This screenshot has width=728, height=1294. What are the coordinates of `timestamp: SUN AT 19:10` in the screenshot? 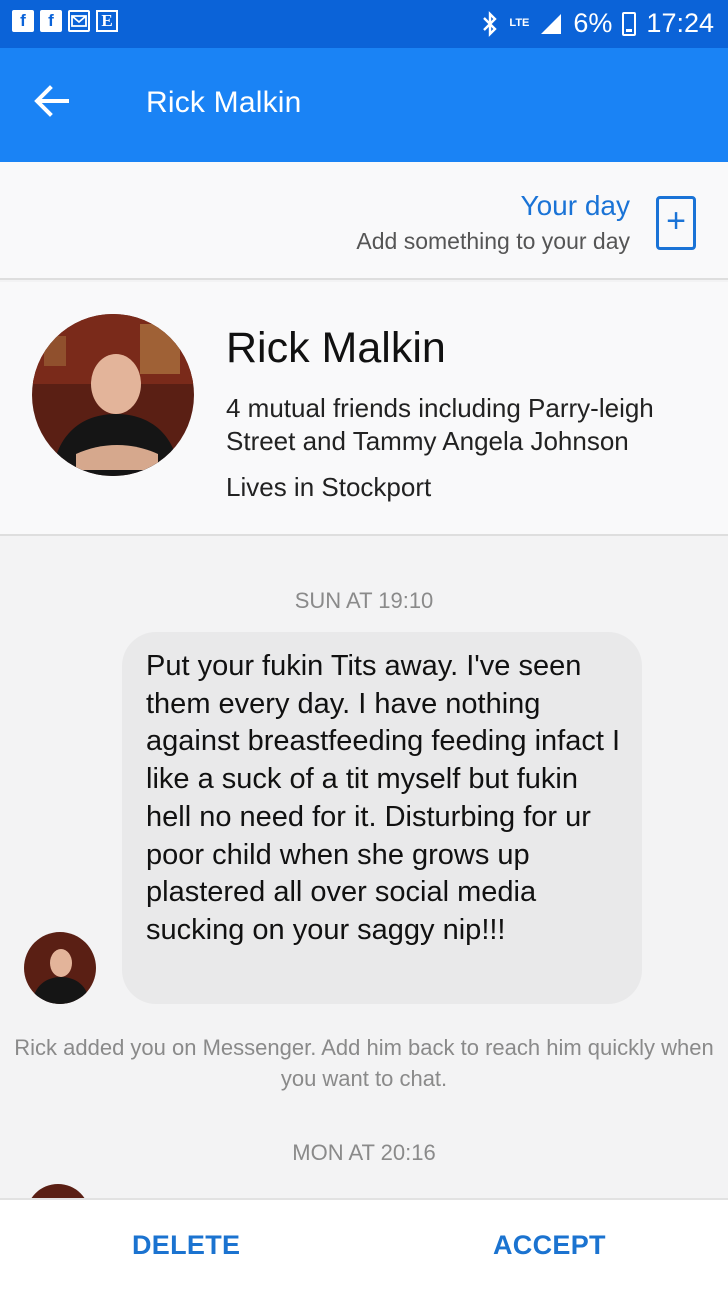 It's located at (364, 600).